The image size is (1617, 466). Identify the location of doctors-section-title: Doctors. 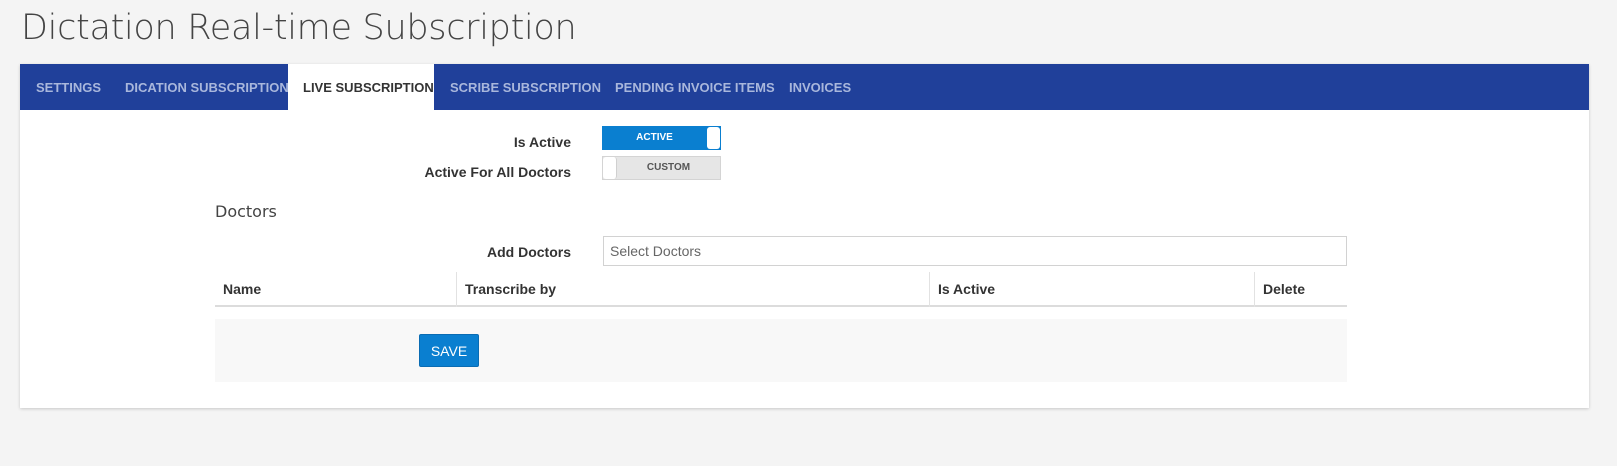
(246, 211).